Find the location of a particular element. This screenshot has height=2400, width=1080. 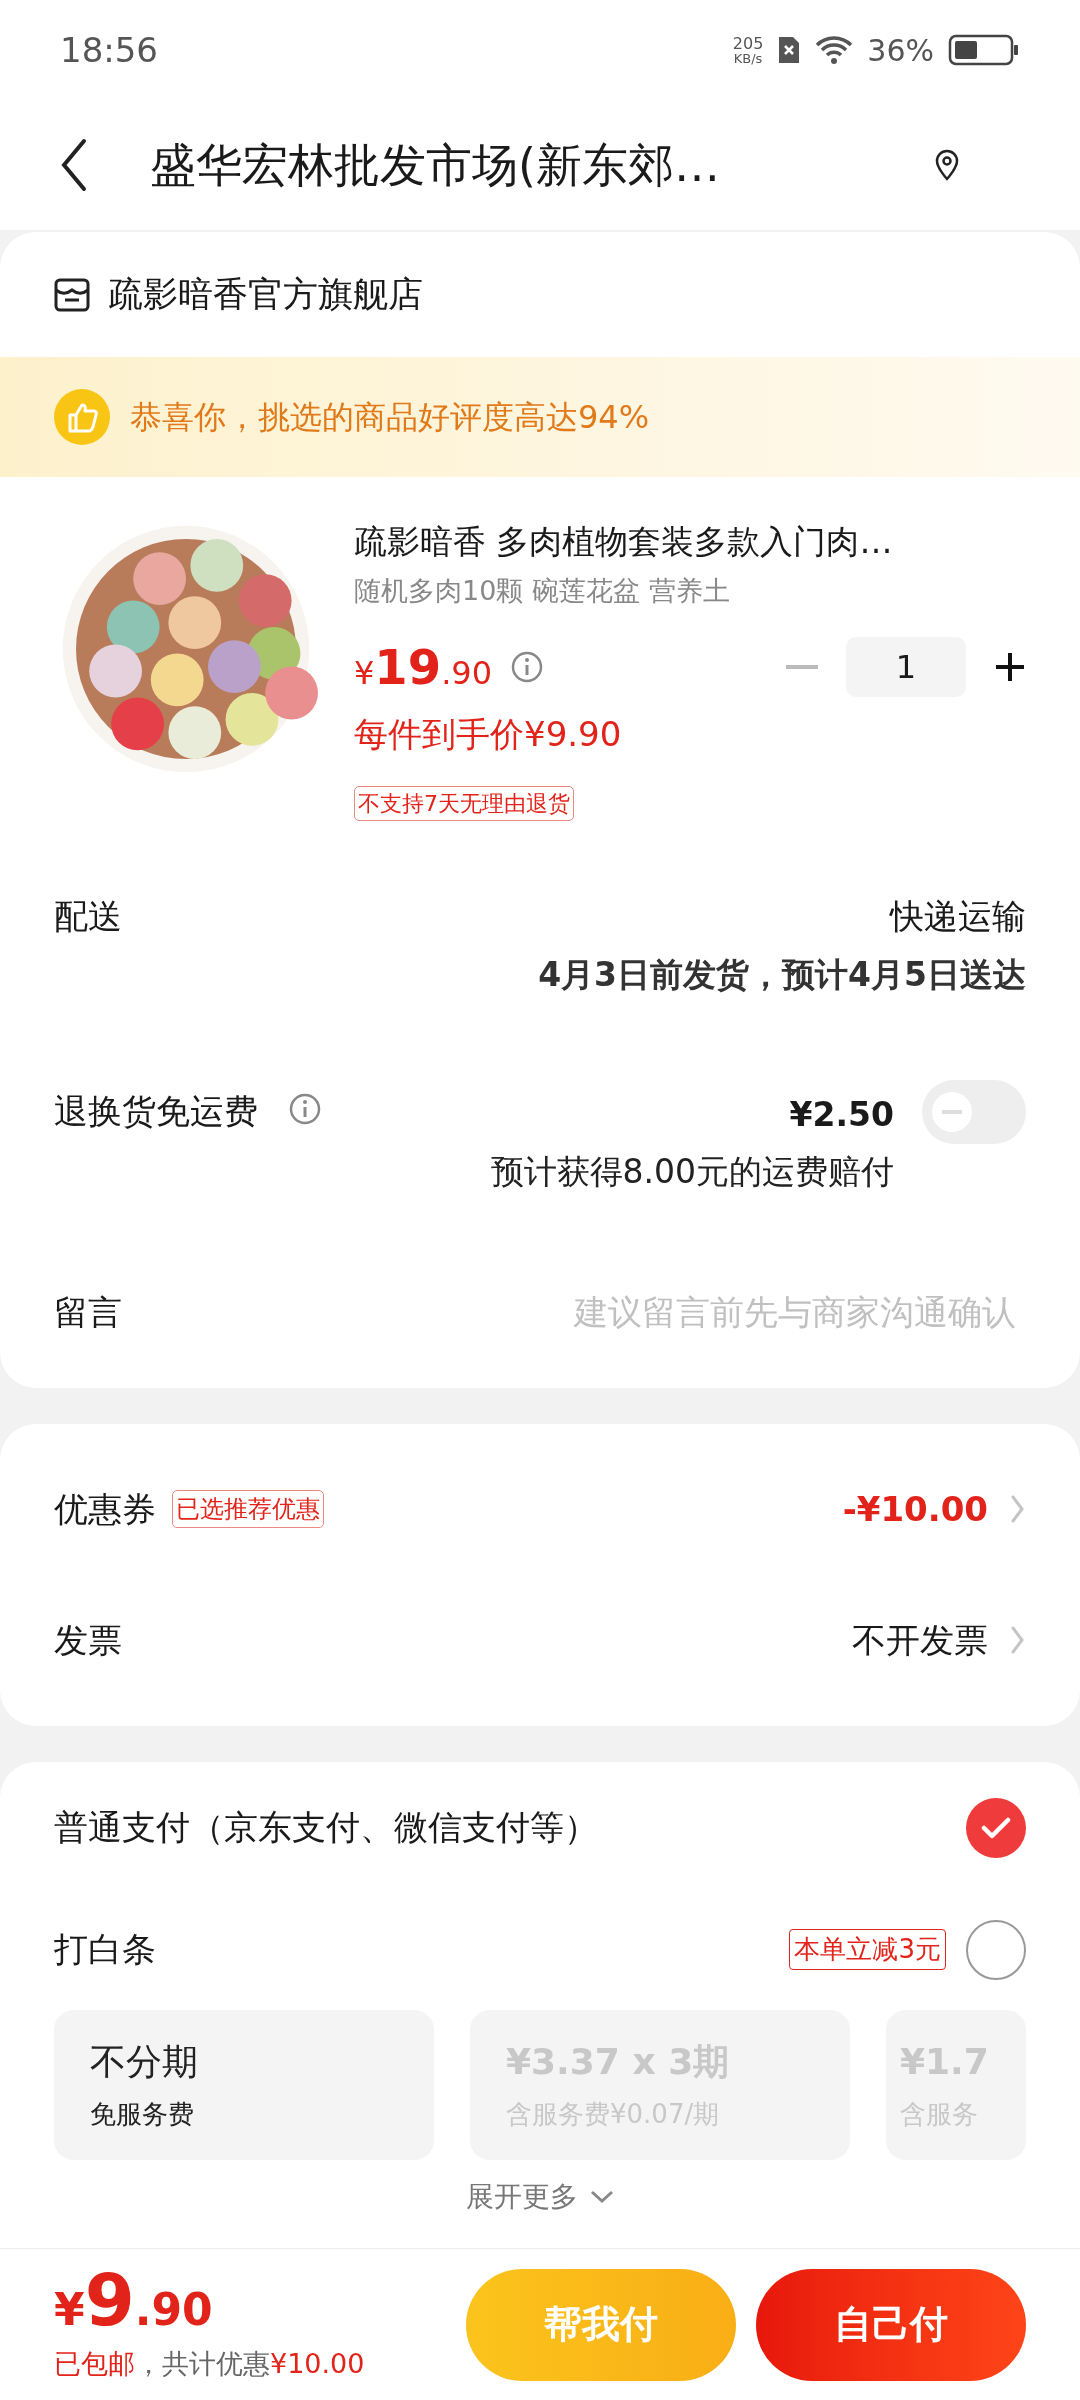

delivery-eta: 4月3日前发货，预计4月5日送达 is located at coordinates (782, 975).